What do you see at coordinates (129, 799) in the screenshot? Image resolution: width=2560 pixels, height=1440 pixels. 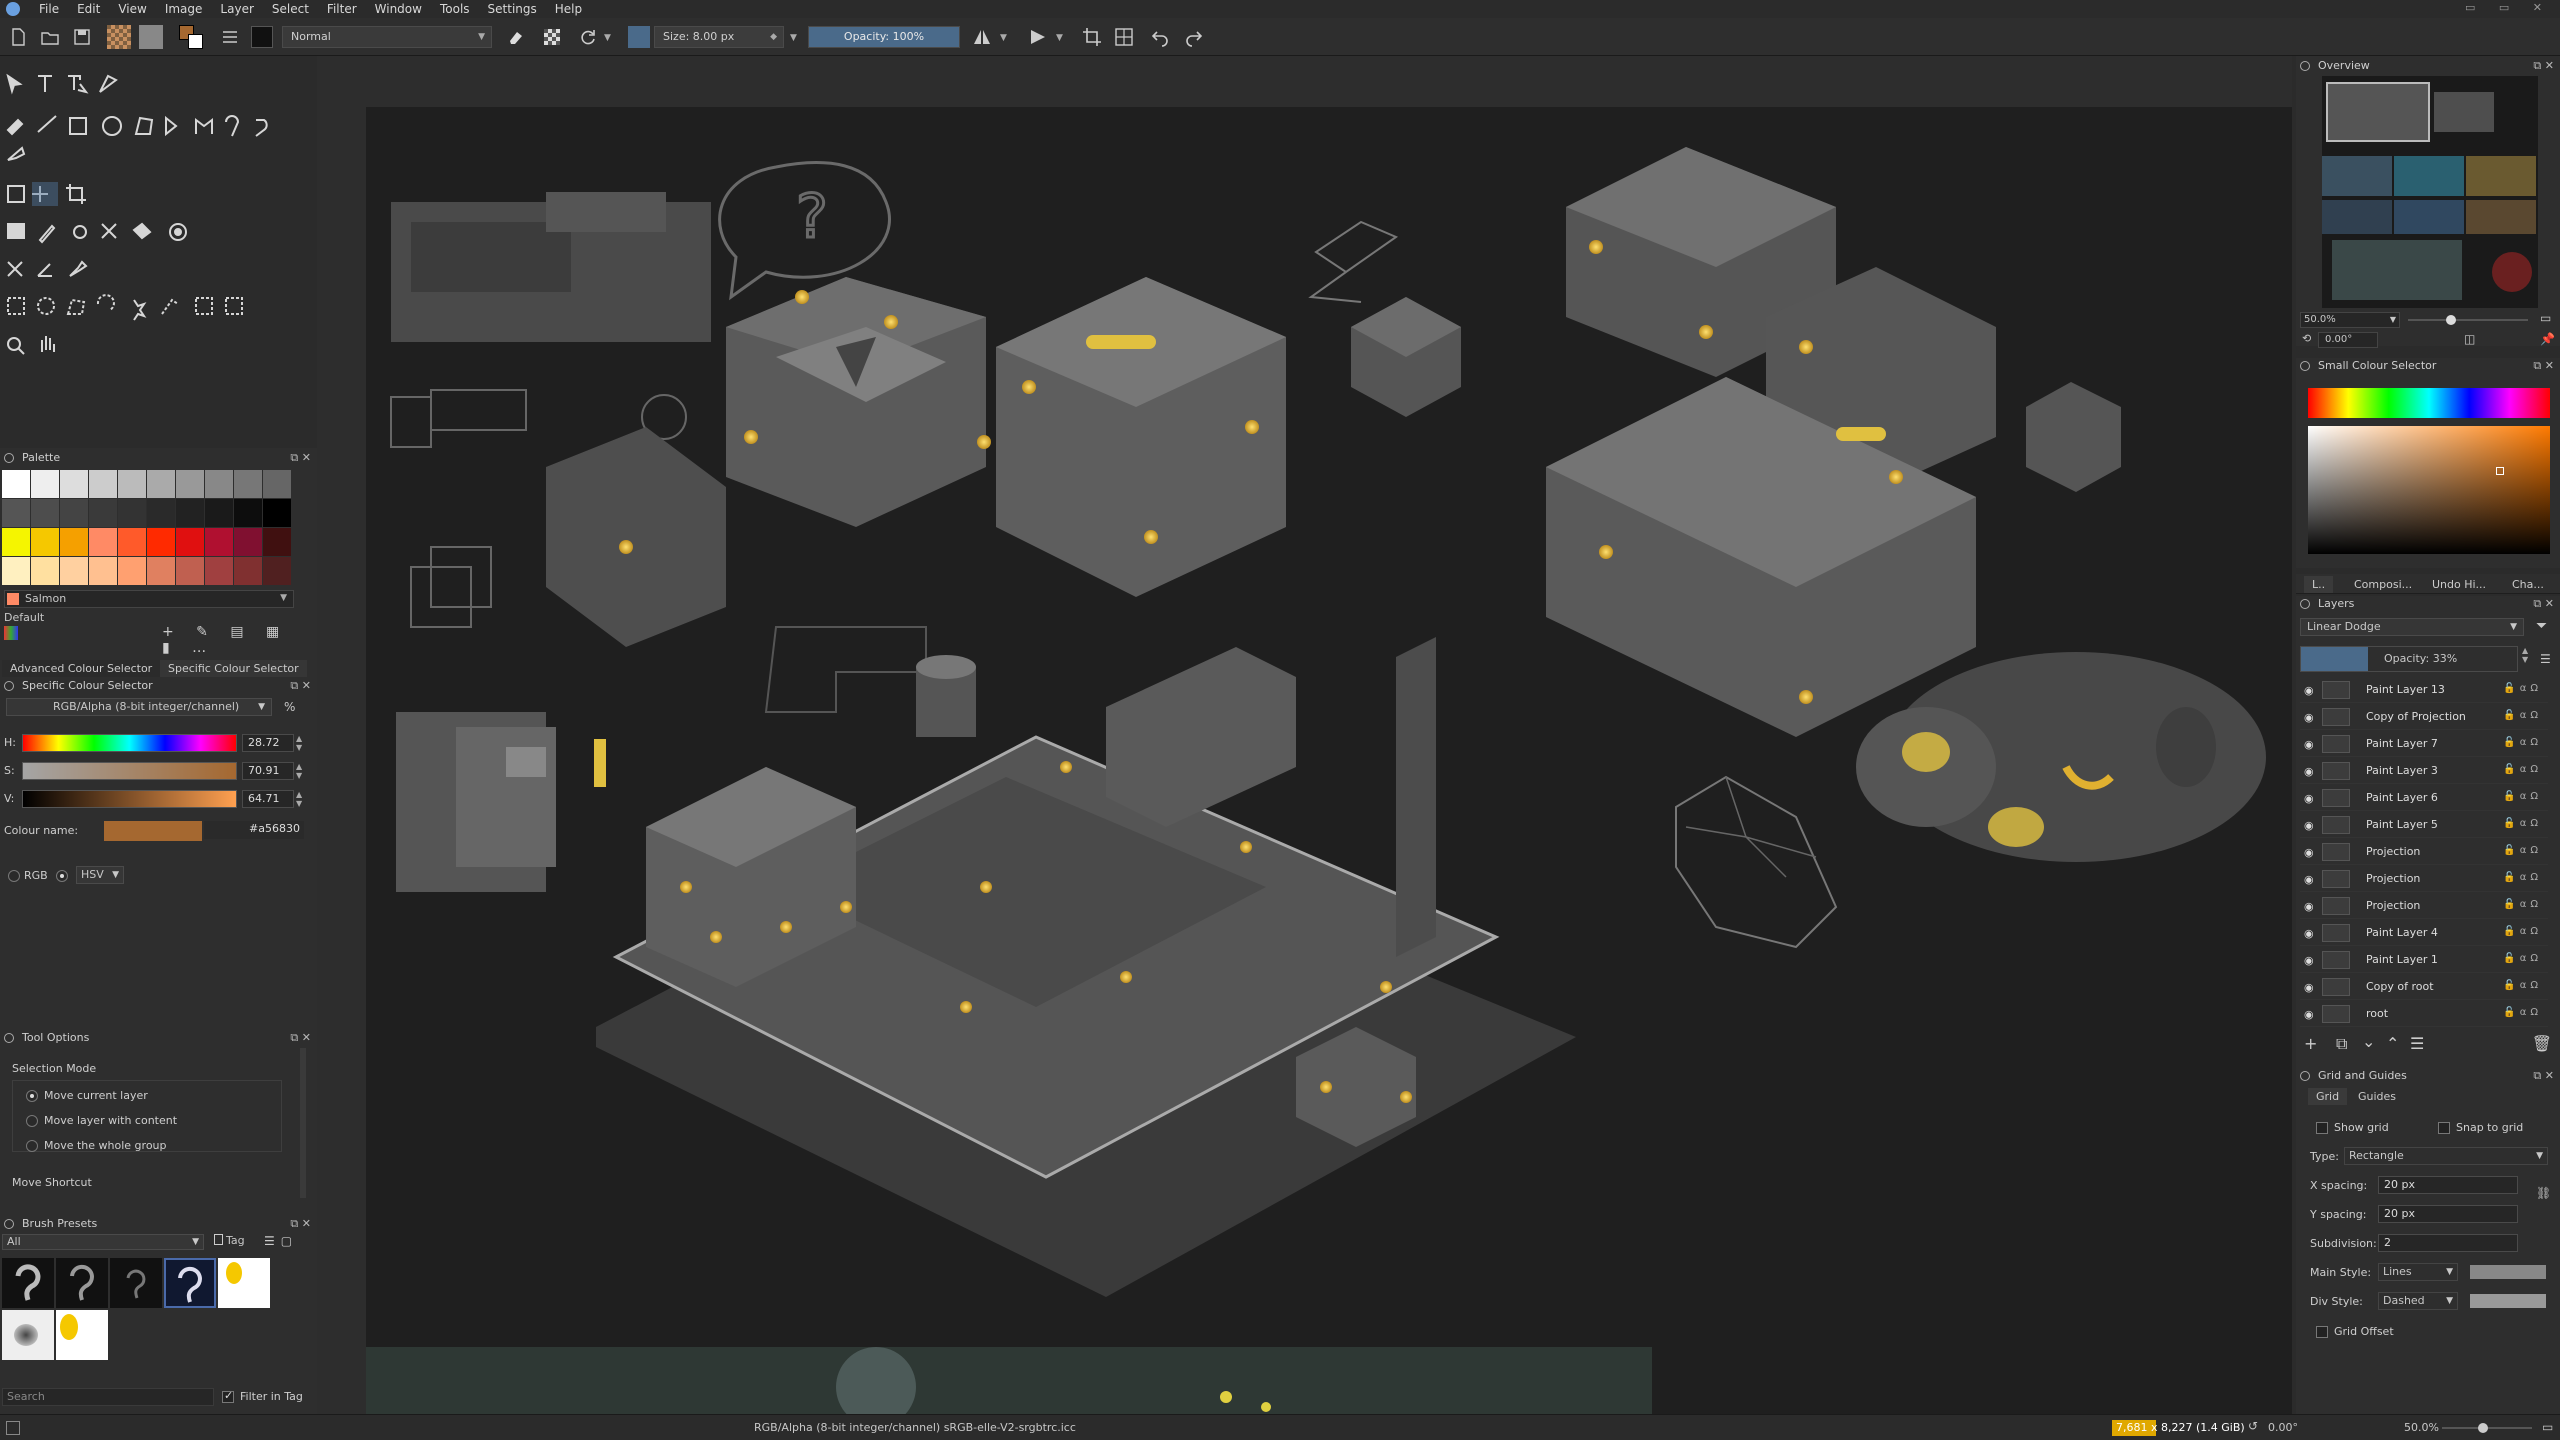 I see `value-slider` at bounding box center [129, 799].